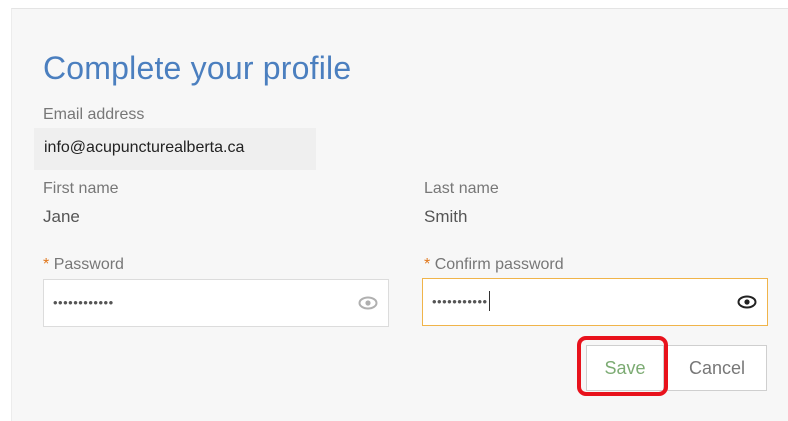  I want to click on confirm-password-label: * Confirm password, so click(494, 265).